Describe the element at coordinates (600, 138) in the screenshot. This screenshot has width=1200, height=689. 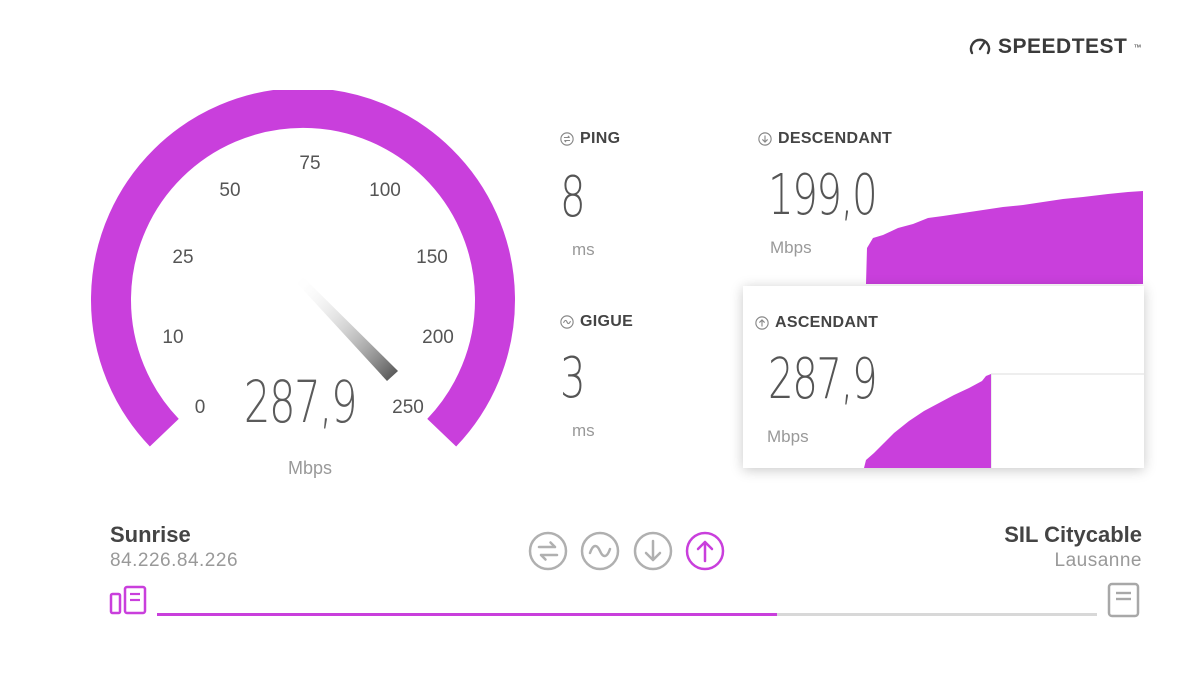
I see `ping-label: PING` at that location.